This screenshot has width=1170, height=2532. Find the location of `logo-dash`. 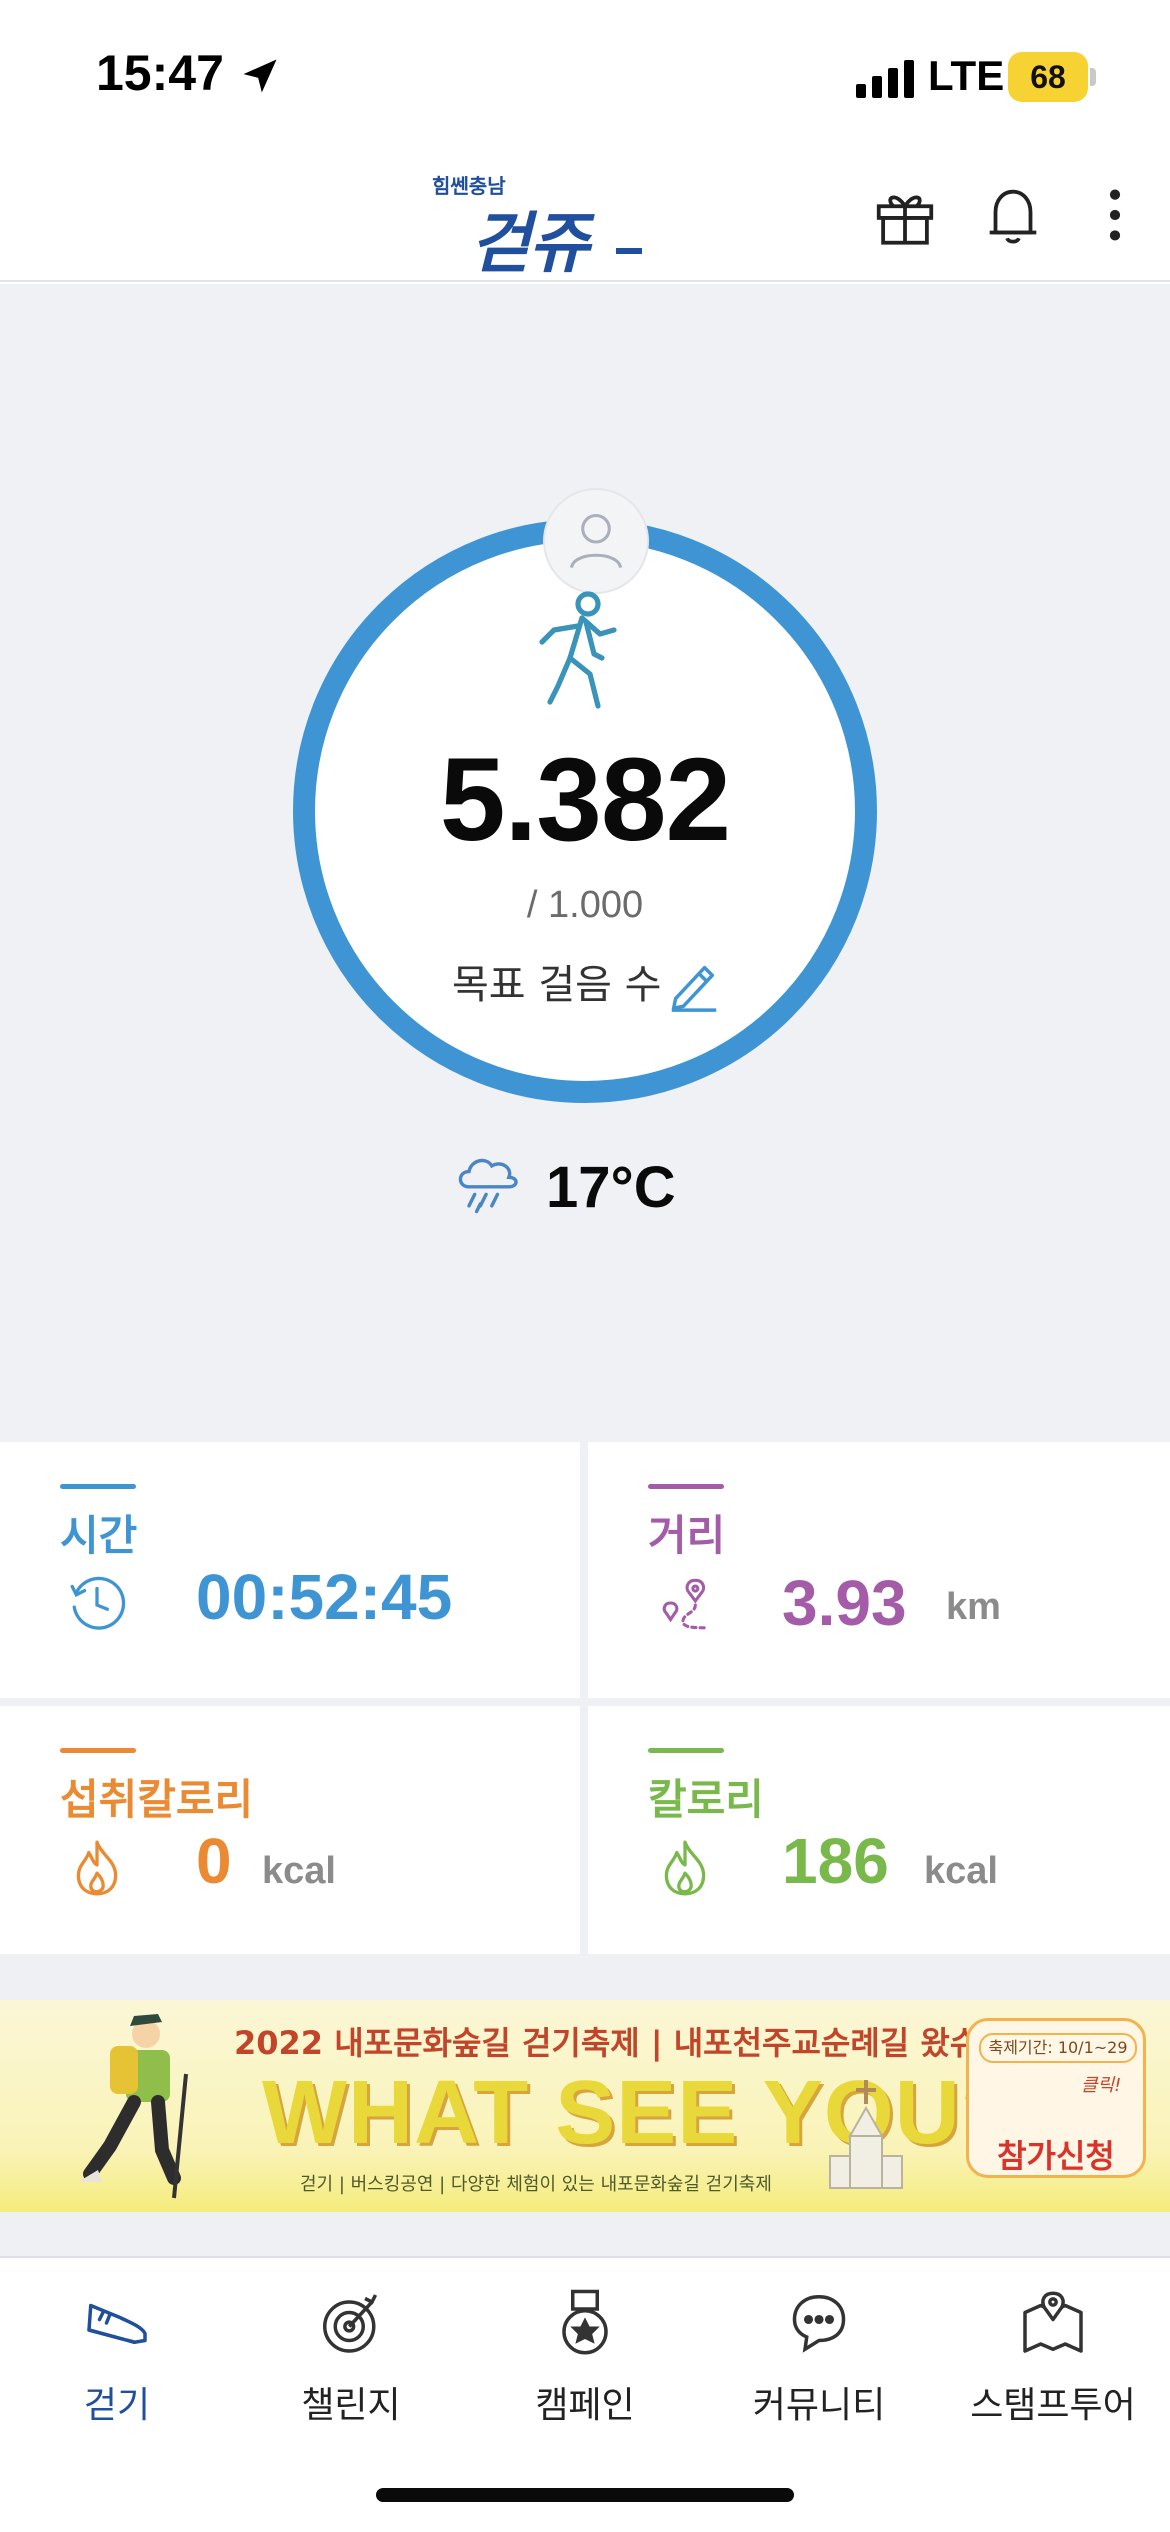

logo-dash is located at coordinates (629, 251).